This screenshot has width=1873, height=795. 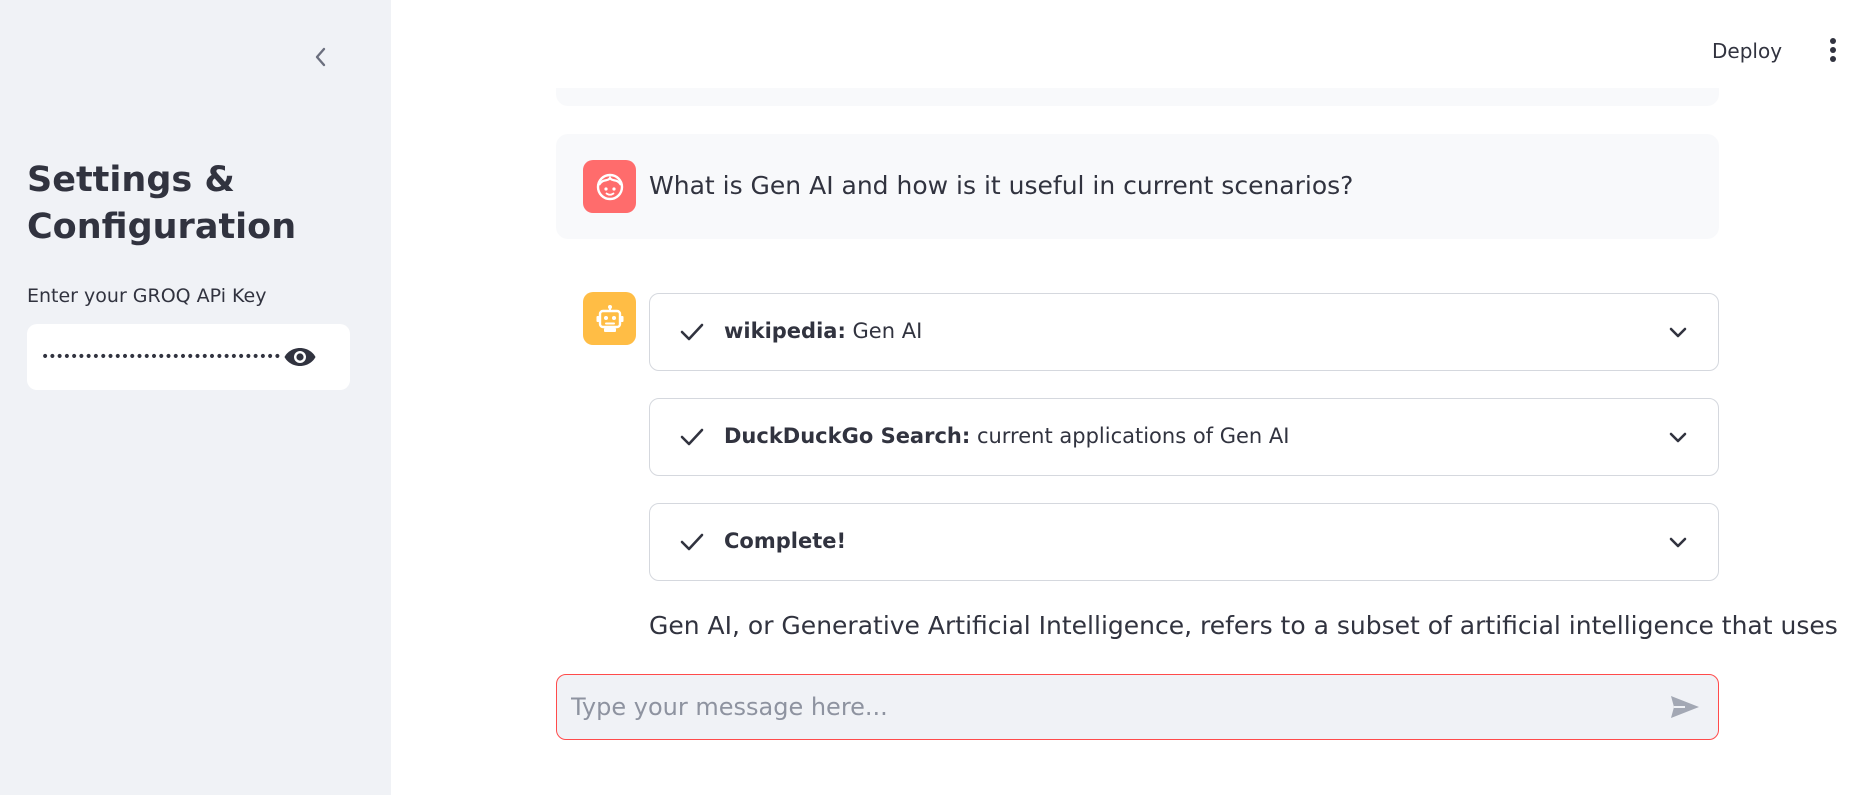 I want to click on main-menu-button, so click(x=1833, y=50).